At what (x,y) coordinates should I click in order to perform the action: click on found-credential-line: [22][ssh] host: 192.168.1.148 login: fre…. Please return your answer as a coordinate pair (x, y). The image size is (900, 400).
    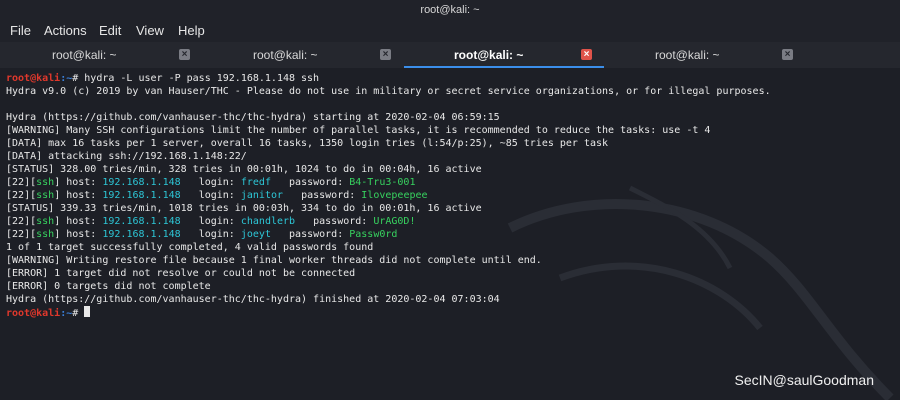
    Looking at the image, I should click on (211, 182).